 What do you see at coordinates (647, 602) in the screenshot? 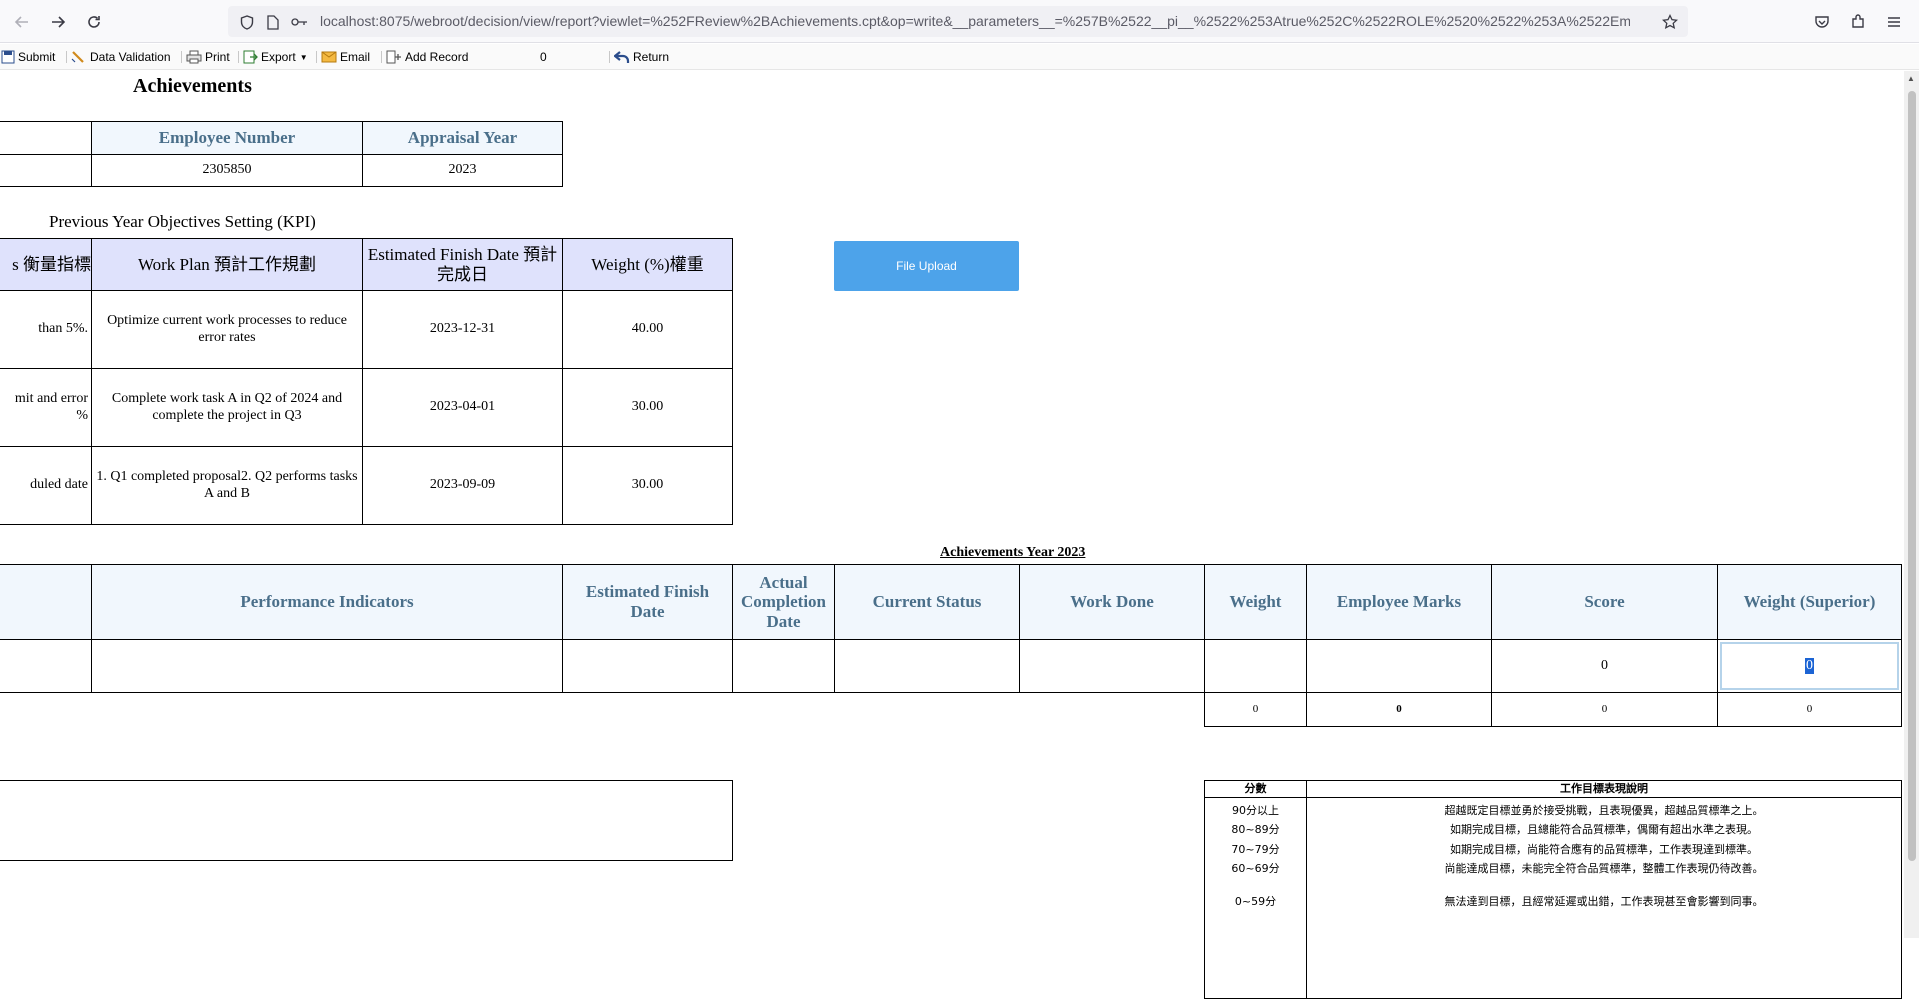
I see `ach-header-estimated-finish-date: Estimated Finish Date` at bounding box center [647, 602].